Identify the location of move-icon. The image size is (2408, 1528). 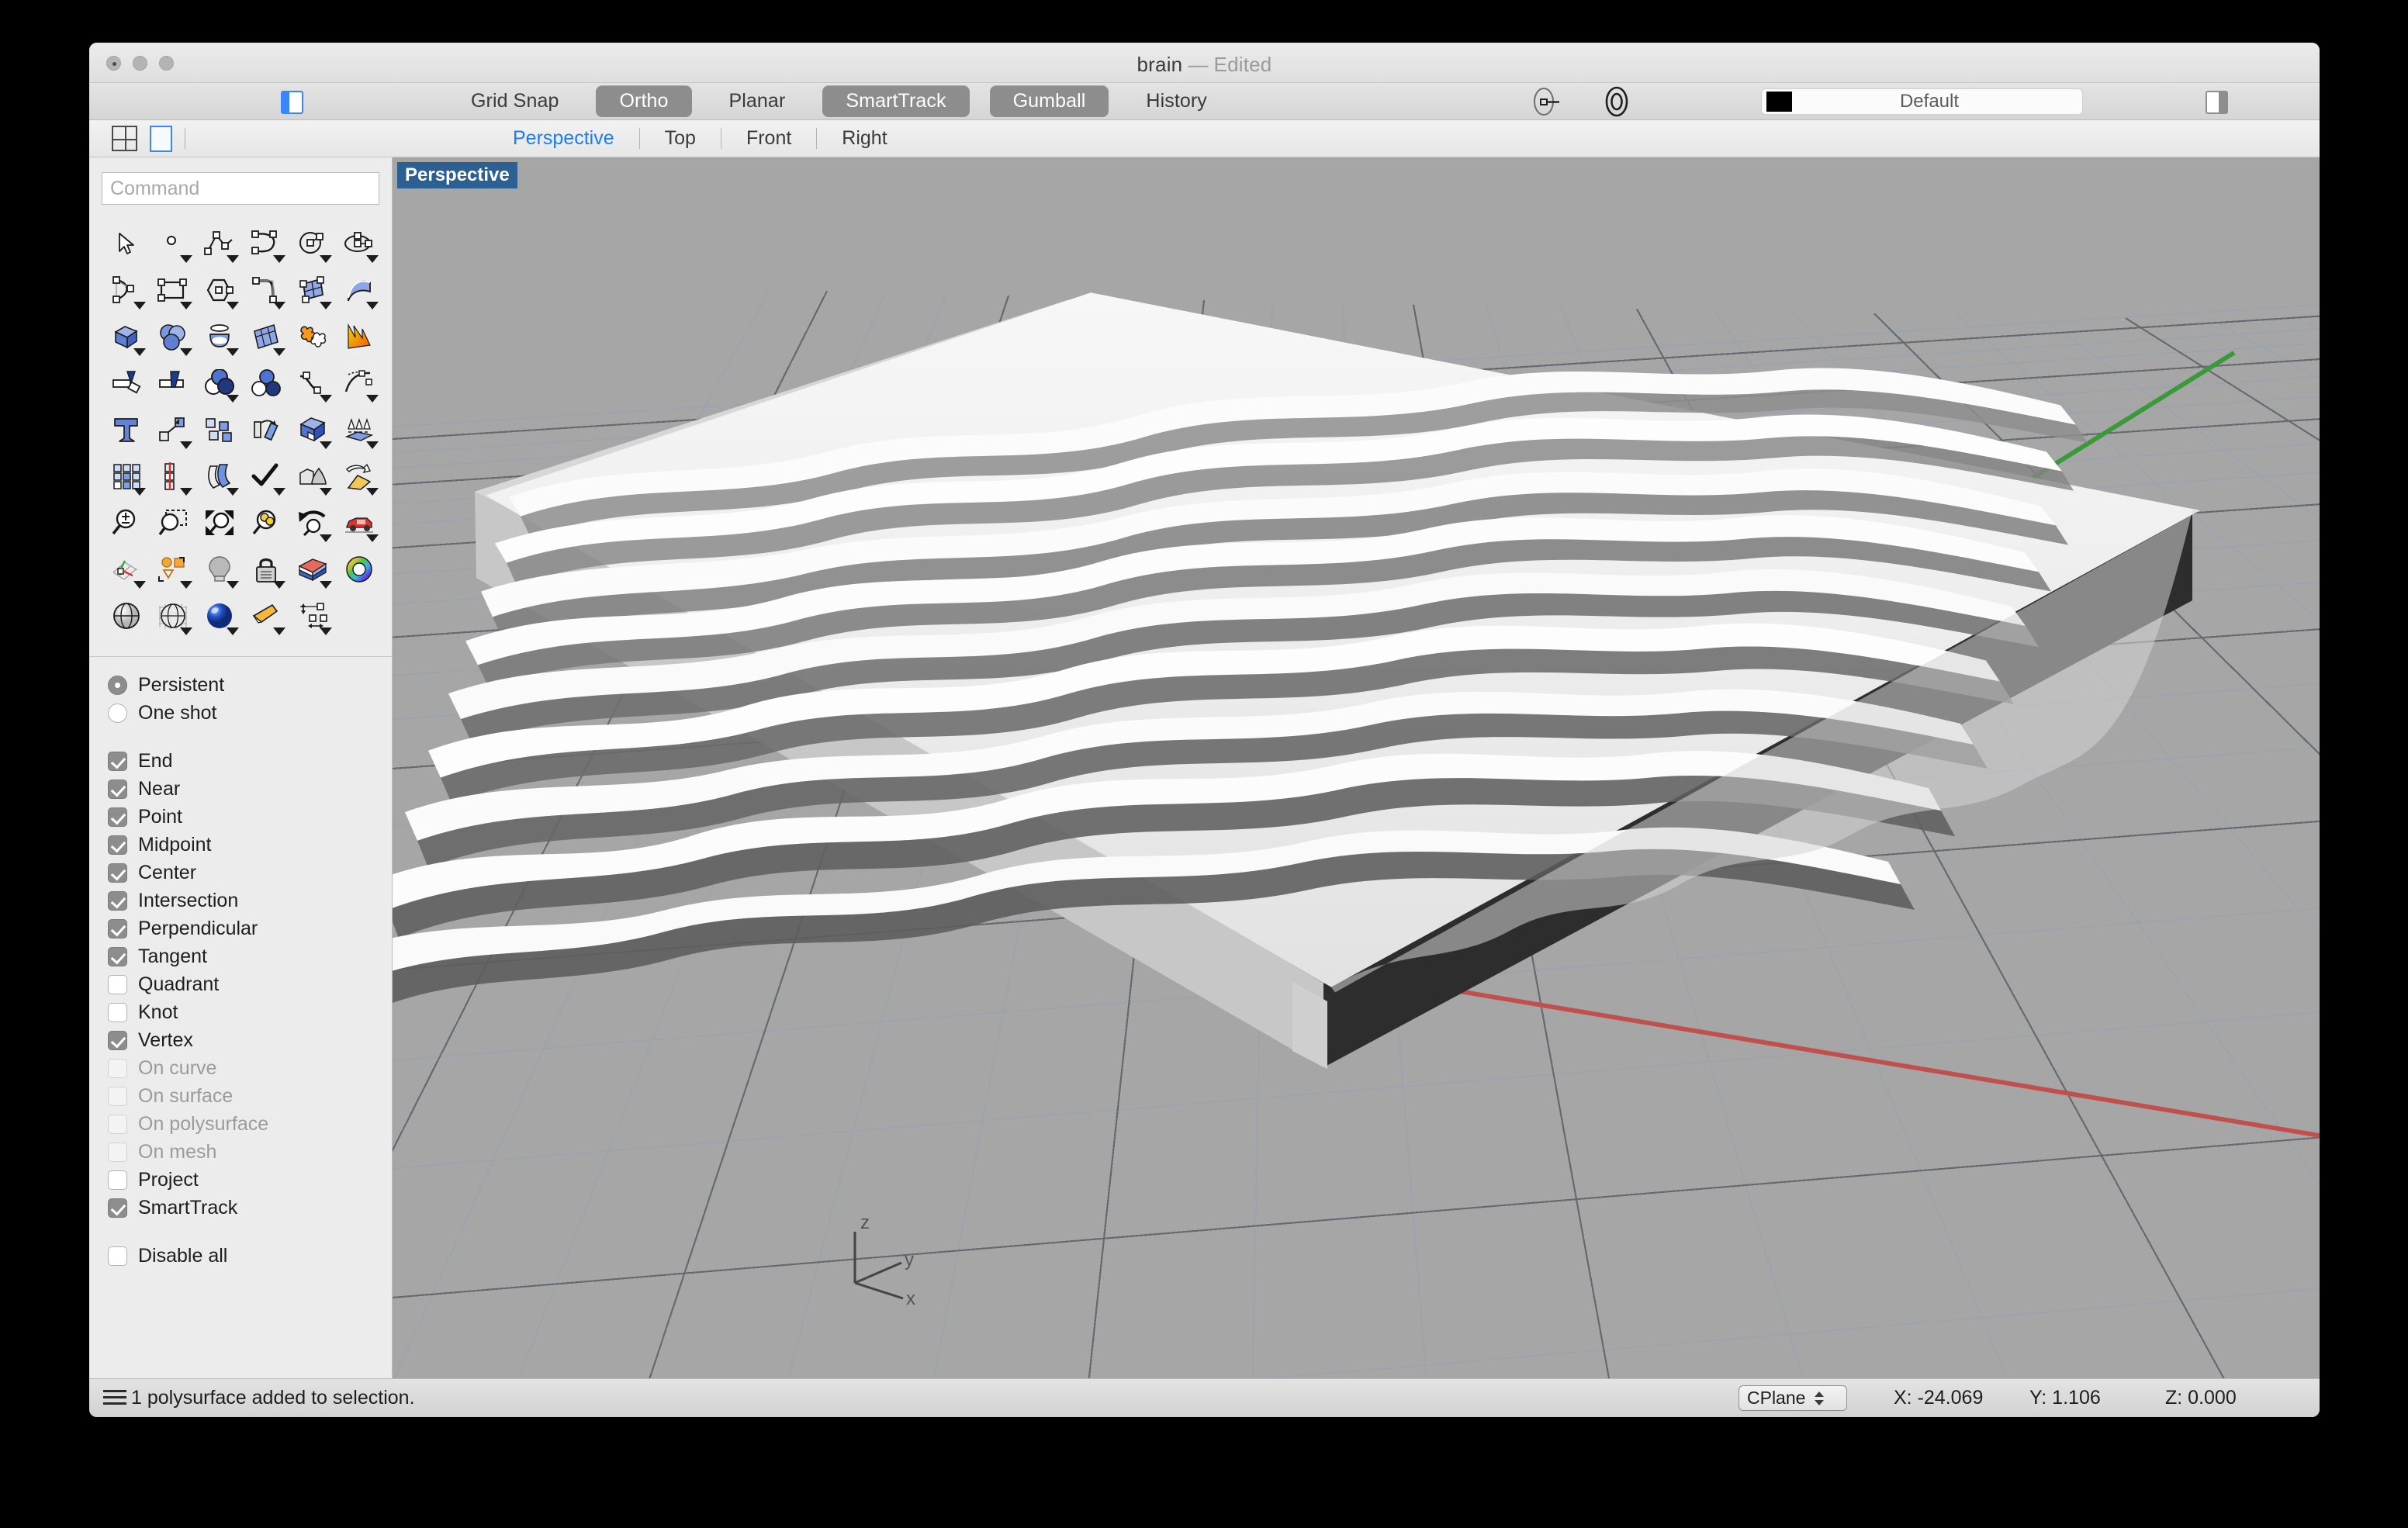
(173, 429).